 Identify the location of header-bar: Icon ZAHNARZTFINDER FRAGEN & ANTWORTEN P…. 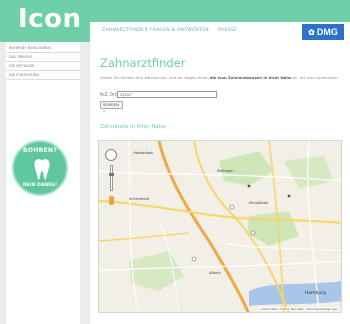
(175, 21).